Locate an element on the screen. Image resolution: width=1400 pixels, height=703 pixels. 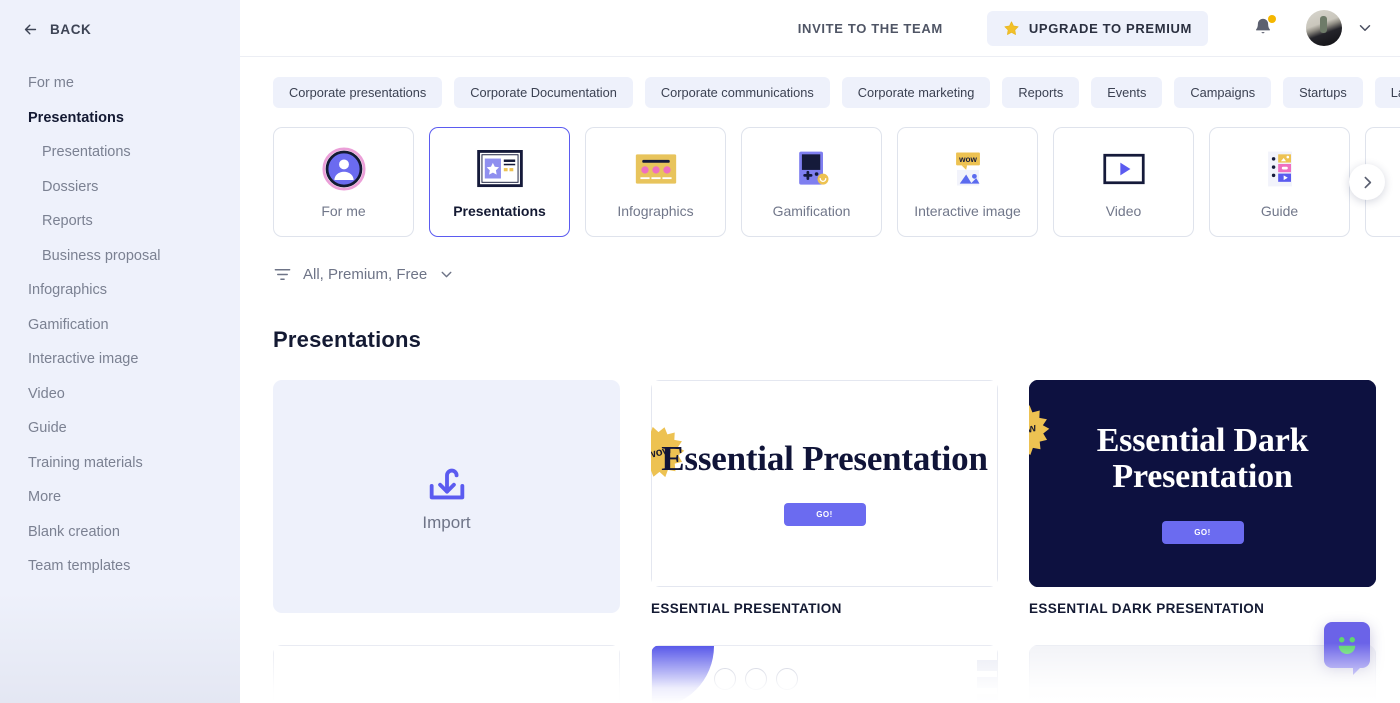
template-thumbnail: wow Essential Presentation GO! is located at coordinates (824, 483).